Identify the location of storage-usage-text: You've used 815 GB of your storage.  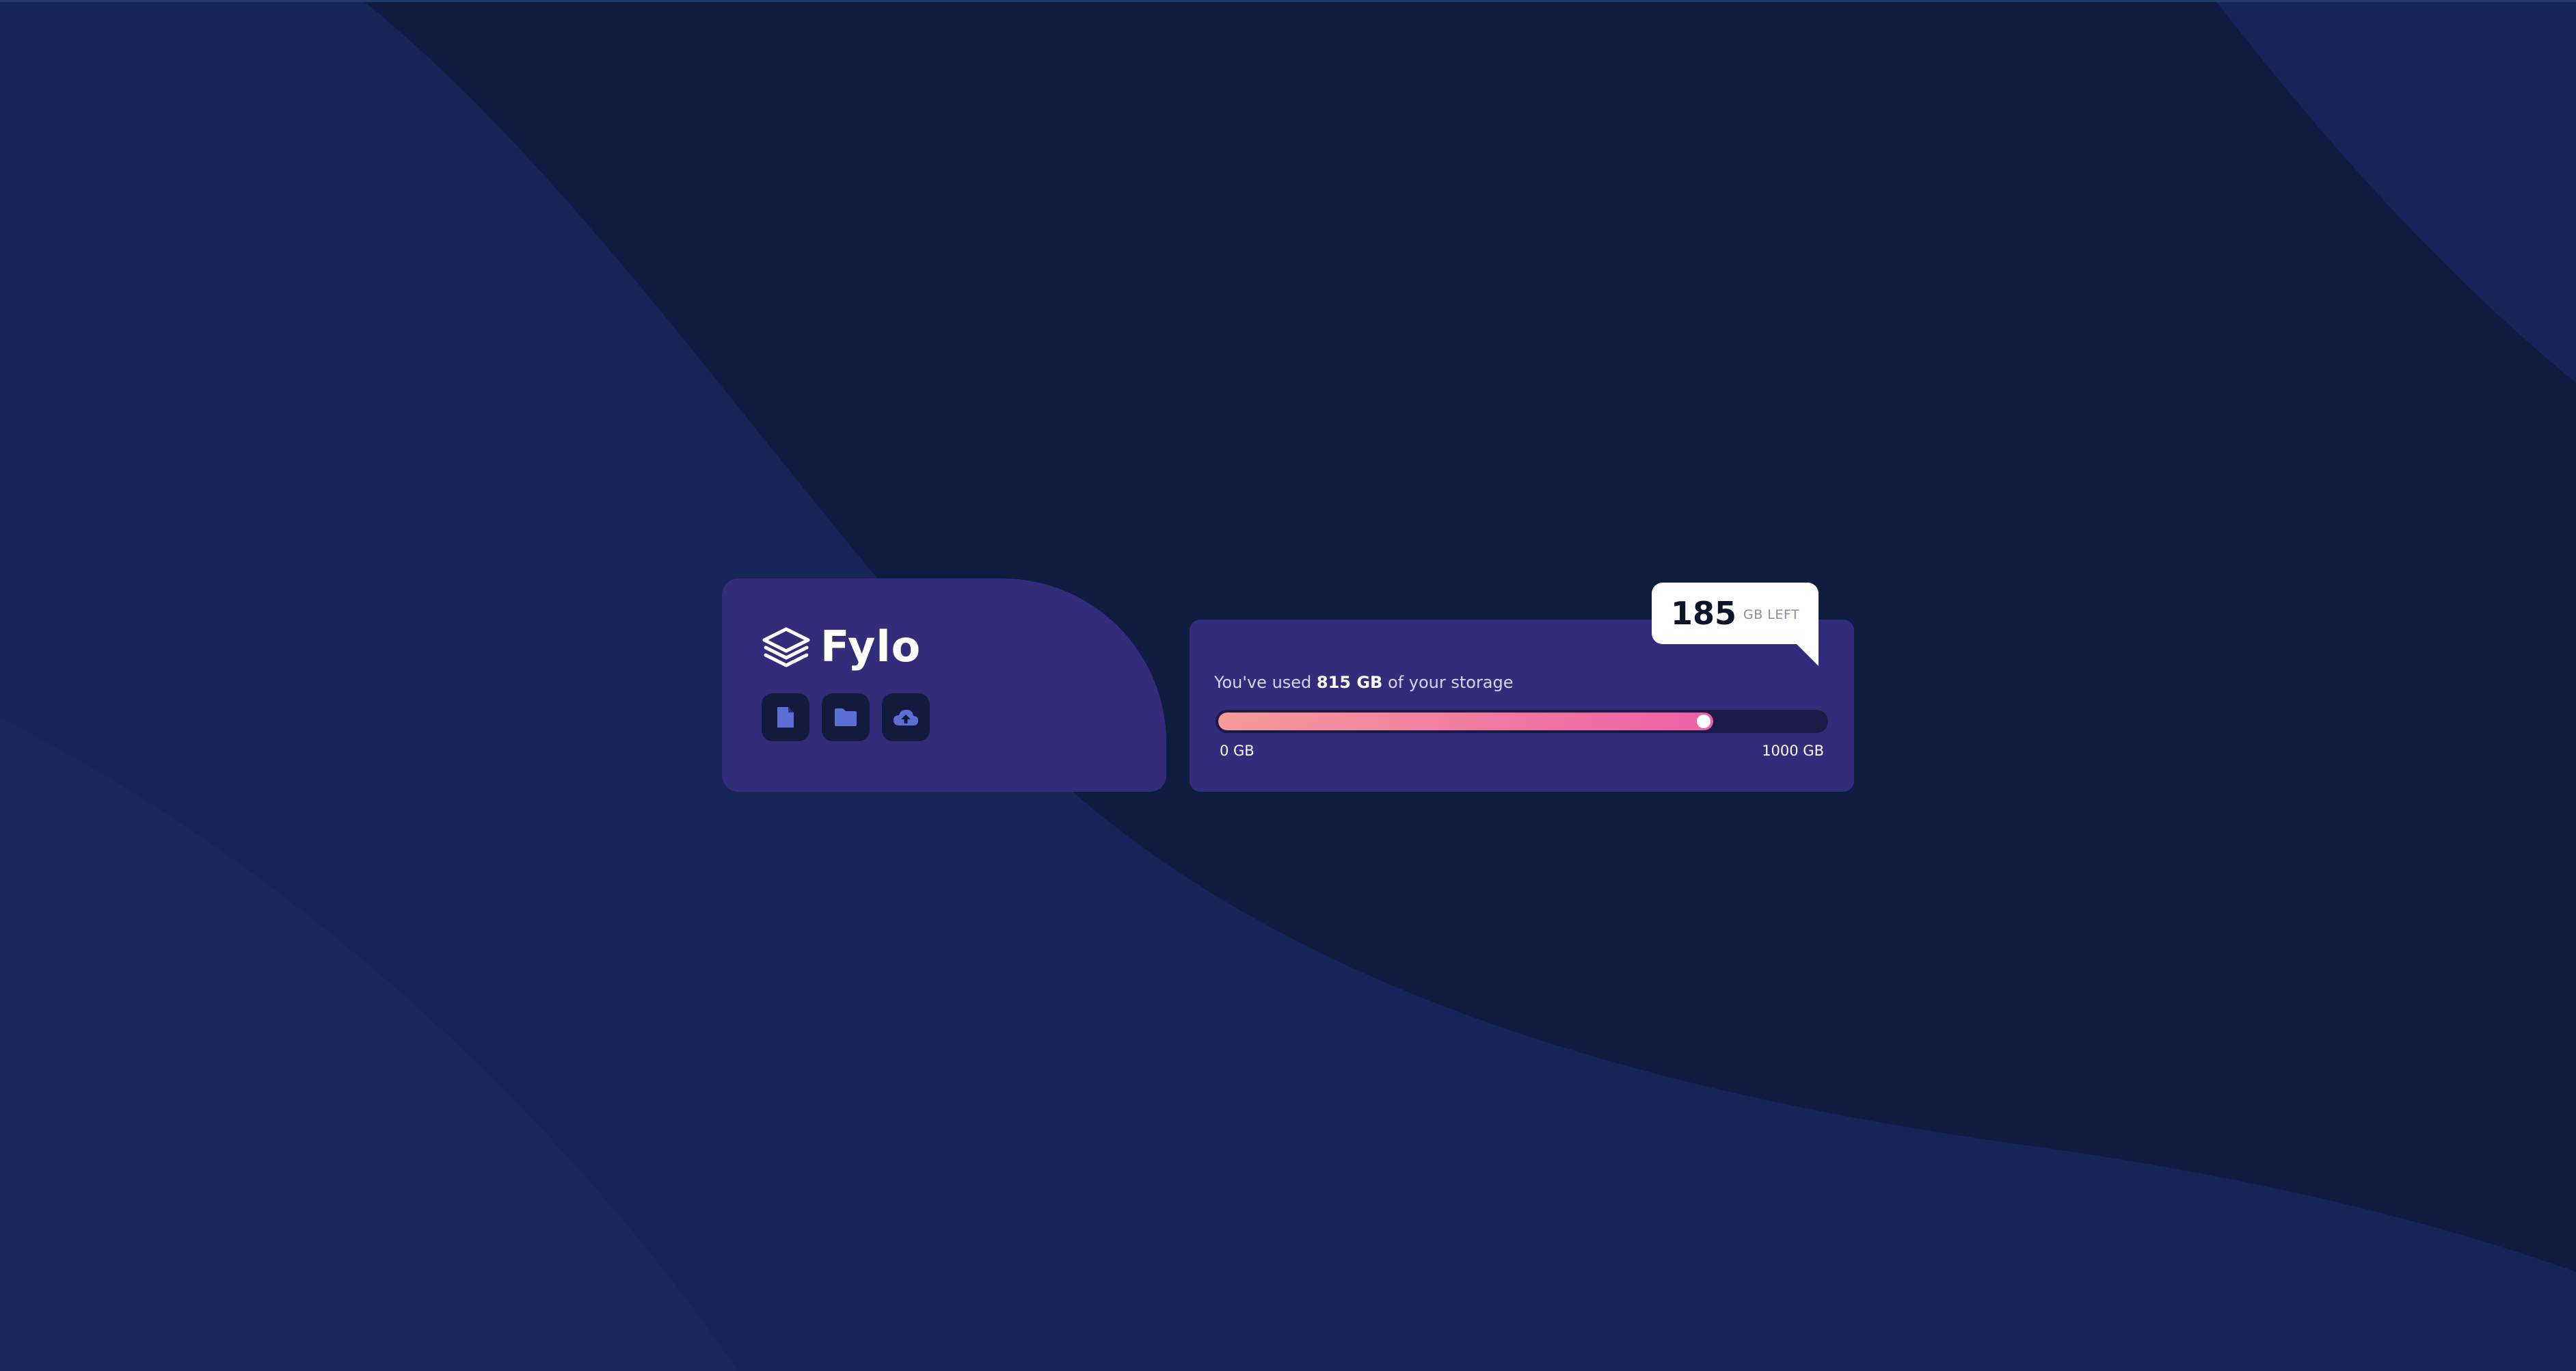
(1364, 682).